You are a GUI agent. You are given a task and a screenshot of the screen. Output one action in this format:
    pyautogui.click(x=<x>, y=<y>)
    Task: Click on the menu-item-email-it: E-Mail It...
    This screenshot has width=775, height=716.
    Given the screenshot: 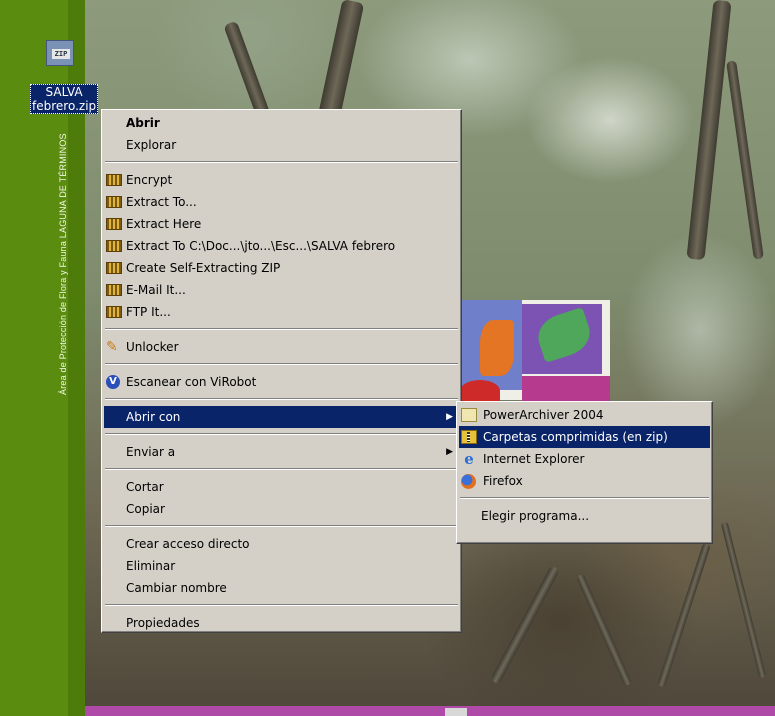 What is the action you would take?
    pyautogui.click(x=281, y=290)
    